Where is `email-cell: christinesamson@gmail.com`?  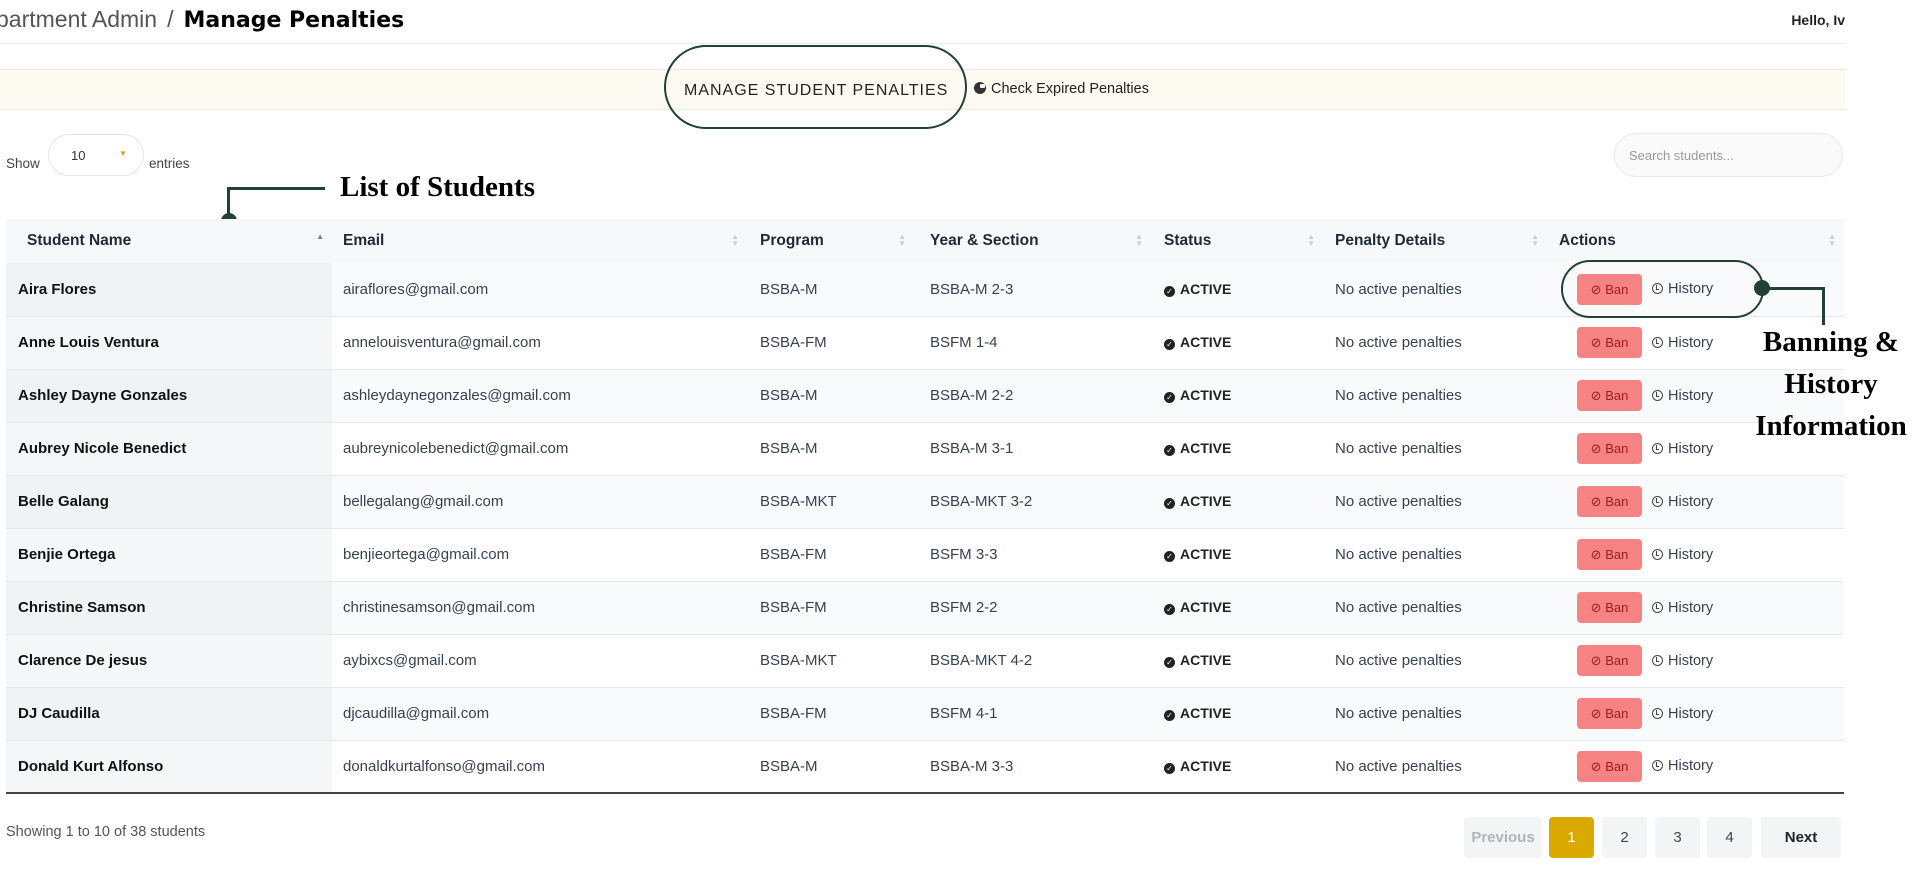 email-cell: christinesamson@gmail.com is located at coordinates (539, 608).